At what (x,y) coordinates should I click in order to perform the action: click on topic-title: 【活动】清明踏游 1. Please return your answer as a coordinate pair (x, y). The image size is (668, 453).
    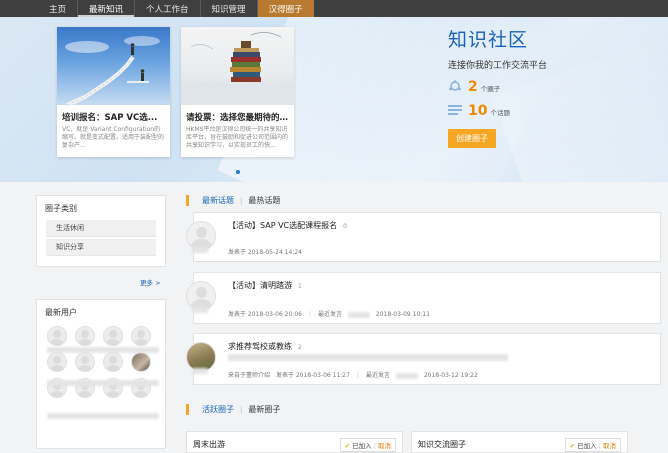
    Looking at the image, I should click on (265, 285).